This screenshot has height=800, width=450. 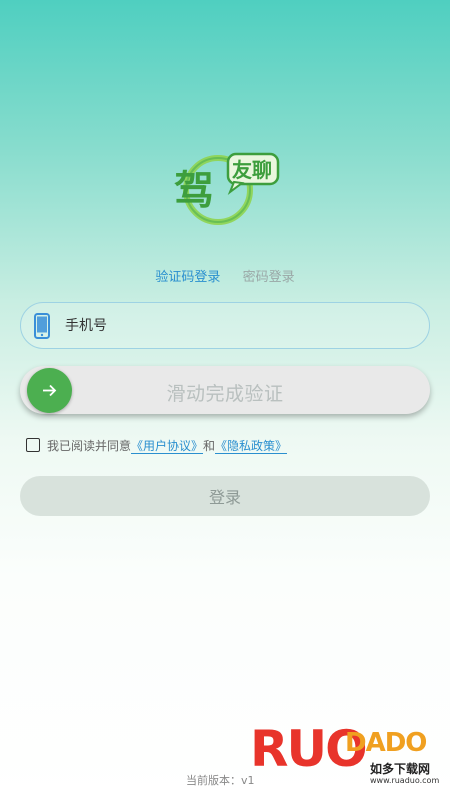 I want to click on watermark-sub: 如多下载网, so click(x=400, y=769).